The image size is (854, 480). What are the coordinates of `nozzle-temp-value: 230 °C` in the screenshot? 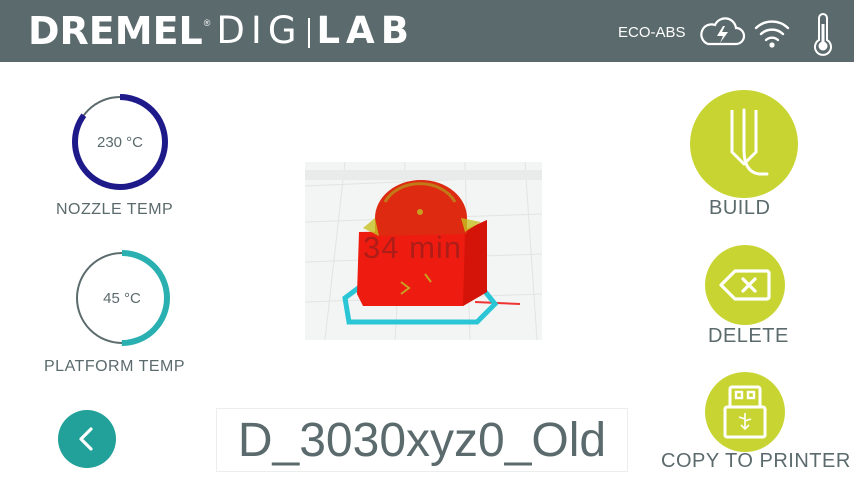 It's located at (120, 142).